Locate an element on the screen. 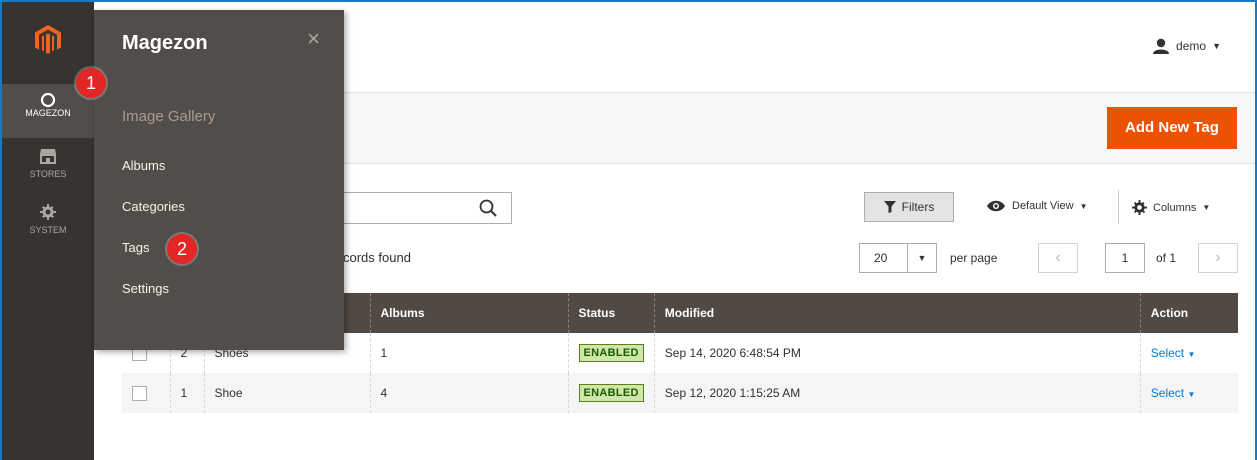 This screenshot has width=1257, height=460. default-view-label: Default View is located at coordinates (1043, 206).